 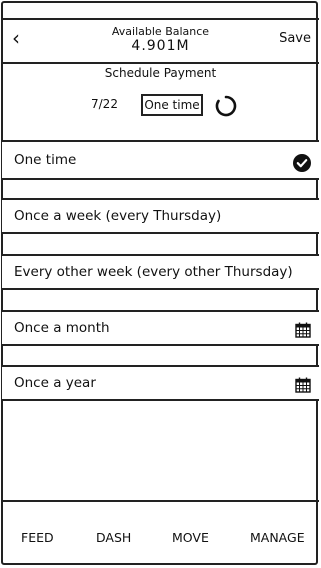 I want to click on loading-spinner-icon, so click(x=226, y=106).